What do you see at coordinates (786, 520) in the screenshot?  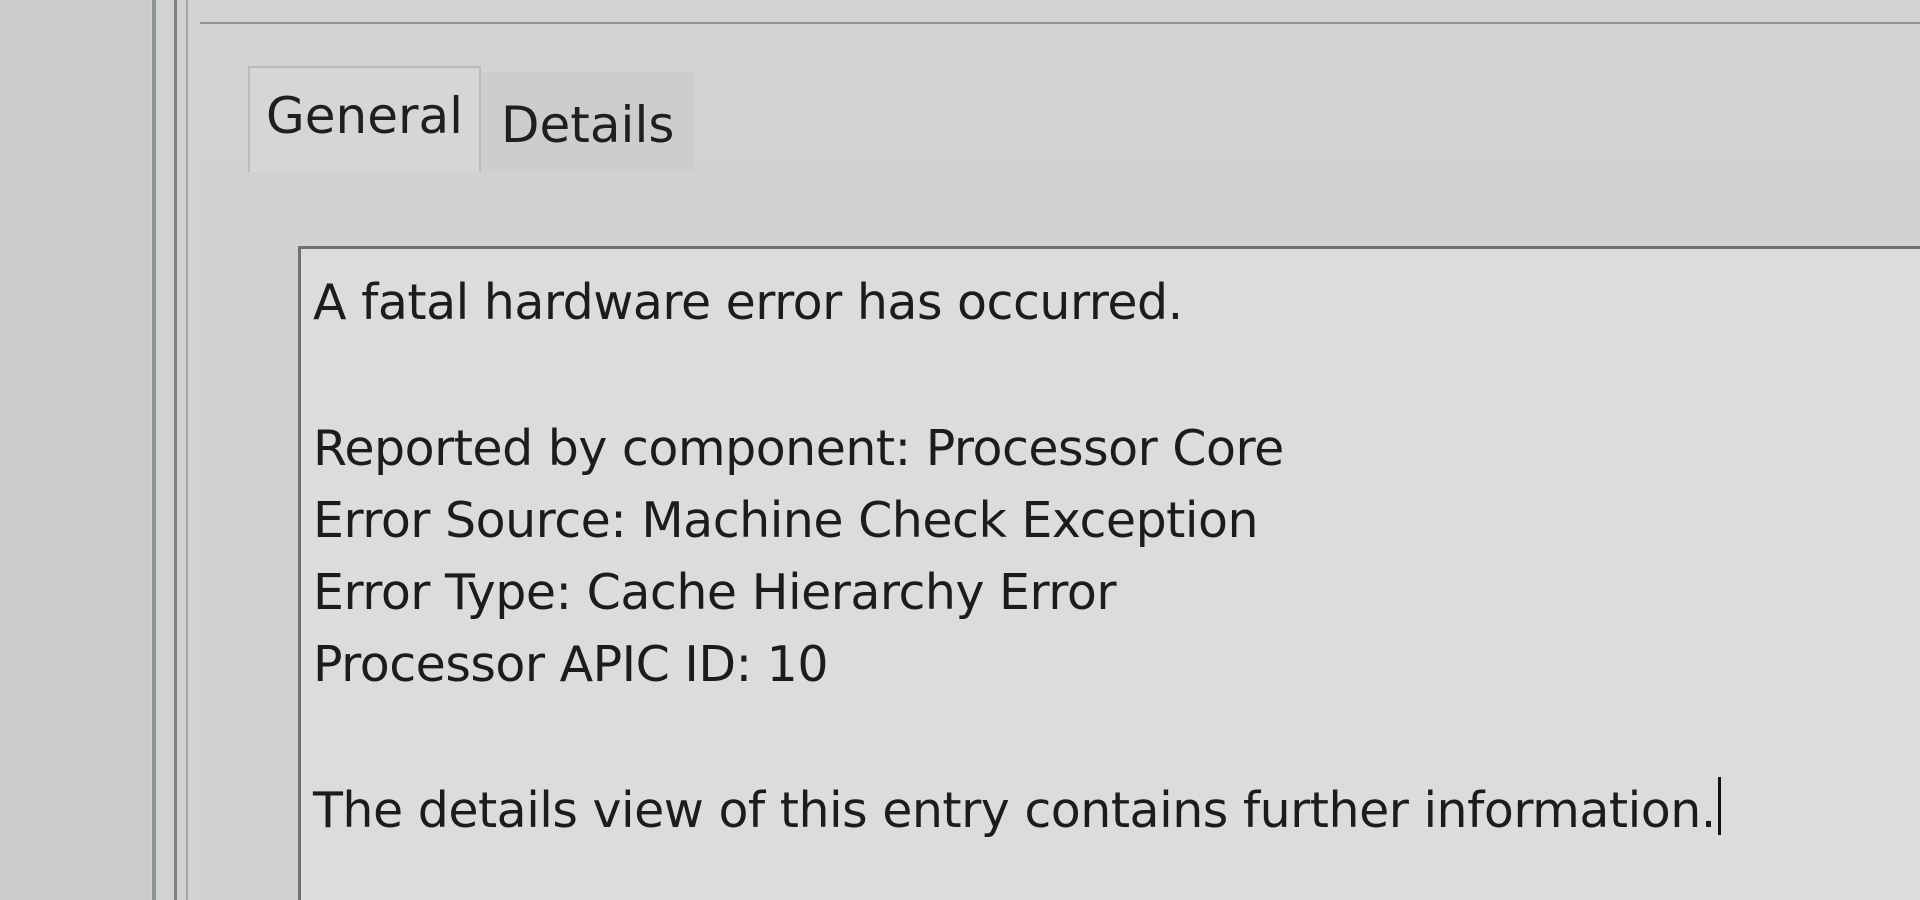 I see `error-source-line: Error Source: Machine Check Exception` at bounding box center [786, 520].